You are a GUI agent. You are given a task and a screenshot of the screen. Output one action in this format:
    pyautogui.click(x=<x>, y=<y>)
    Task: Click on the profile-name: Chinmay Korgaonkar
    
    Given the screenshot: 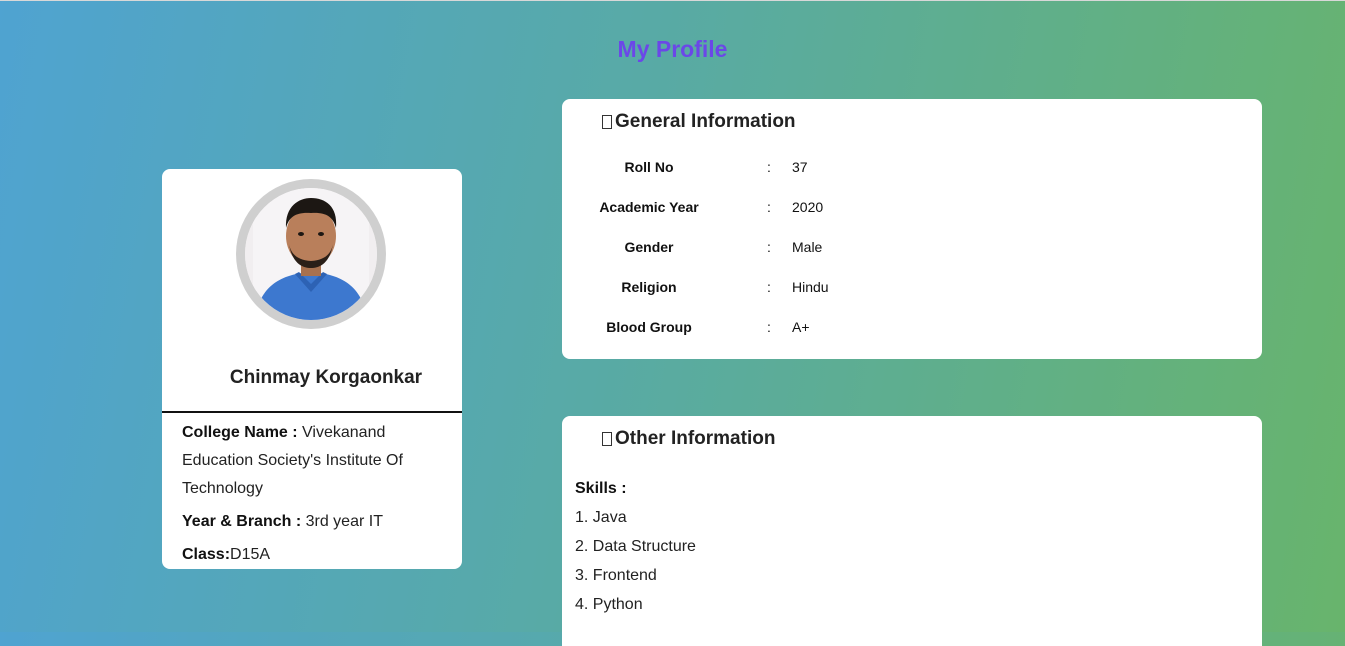 What is the action you would take?
    pyautogui.click(x=326, y=377)
    